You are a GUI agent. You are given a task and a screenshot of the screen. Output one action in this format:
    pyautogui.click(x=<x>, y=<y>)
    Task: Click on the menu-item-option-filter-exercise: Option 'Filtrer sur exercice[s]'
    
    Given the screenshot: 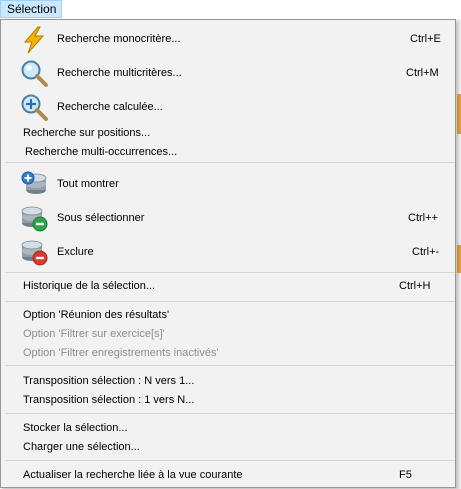 What is the action you would take?
    pyautogui.click(x=228, y=335)
    